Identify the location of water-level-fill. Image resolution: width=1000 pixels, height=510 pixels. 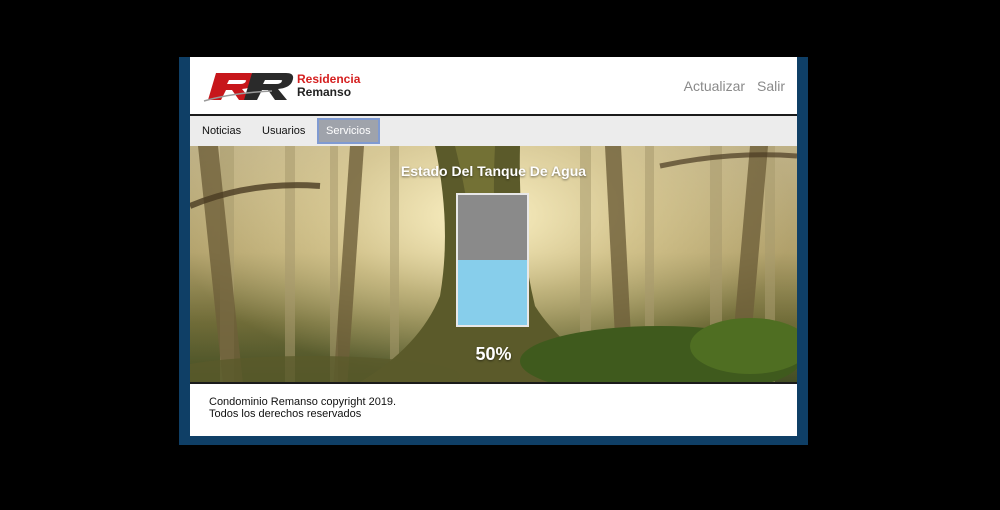
(492, 292).